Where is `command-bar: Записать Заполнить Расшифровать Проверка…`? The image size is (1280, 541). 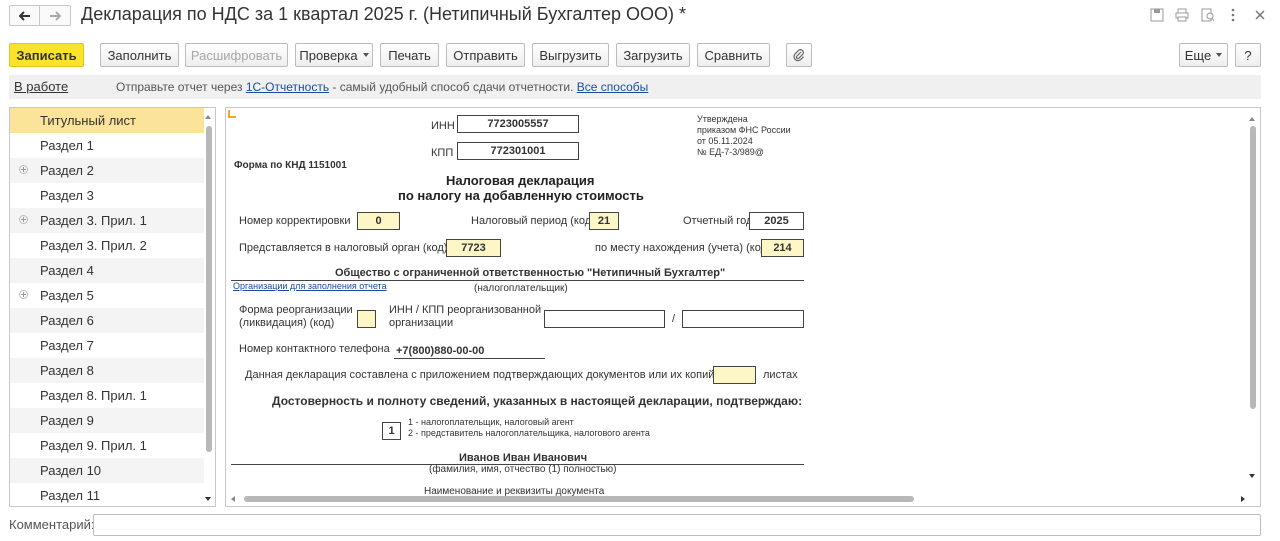 command-bar: Записать Заполнить Расшифровать Проверка… is located at coordinates (640, 55).